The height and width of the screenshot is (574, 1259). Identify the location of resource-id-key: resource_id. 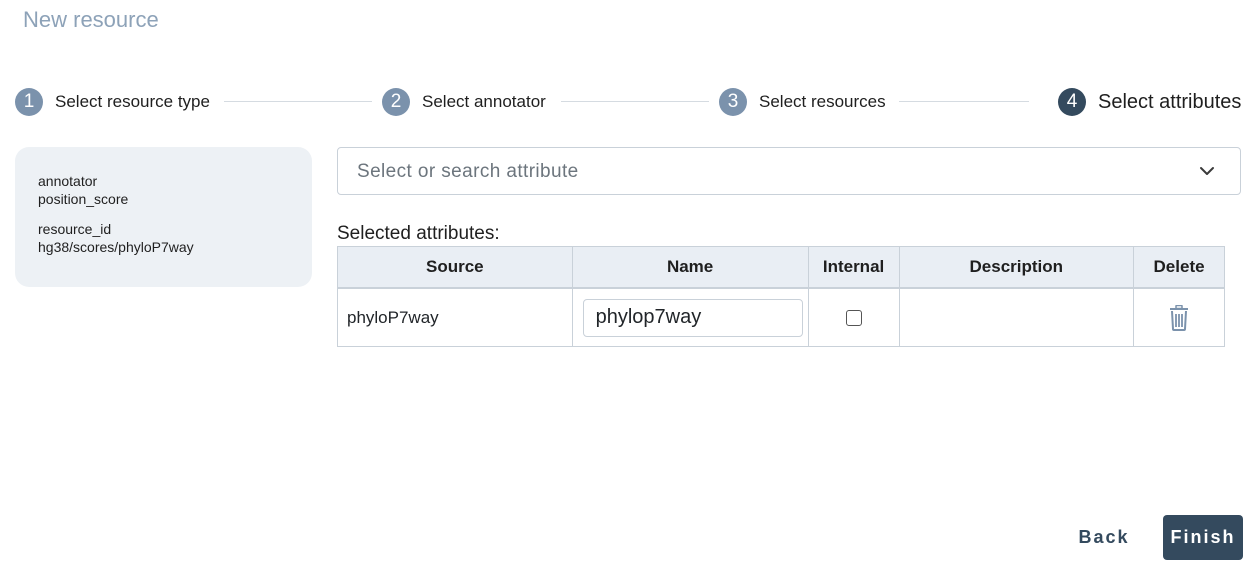
(75, 229).